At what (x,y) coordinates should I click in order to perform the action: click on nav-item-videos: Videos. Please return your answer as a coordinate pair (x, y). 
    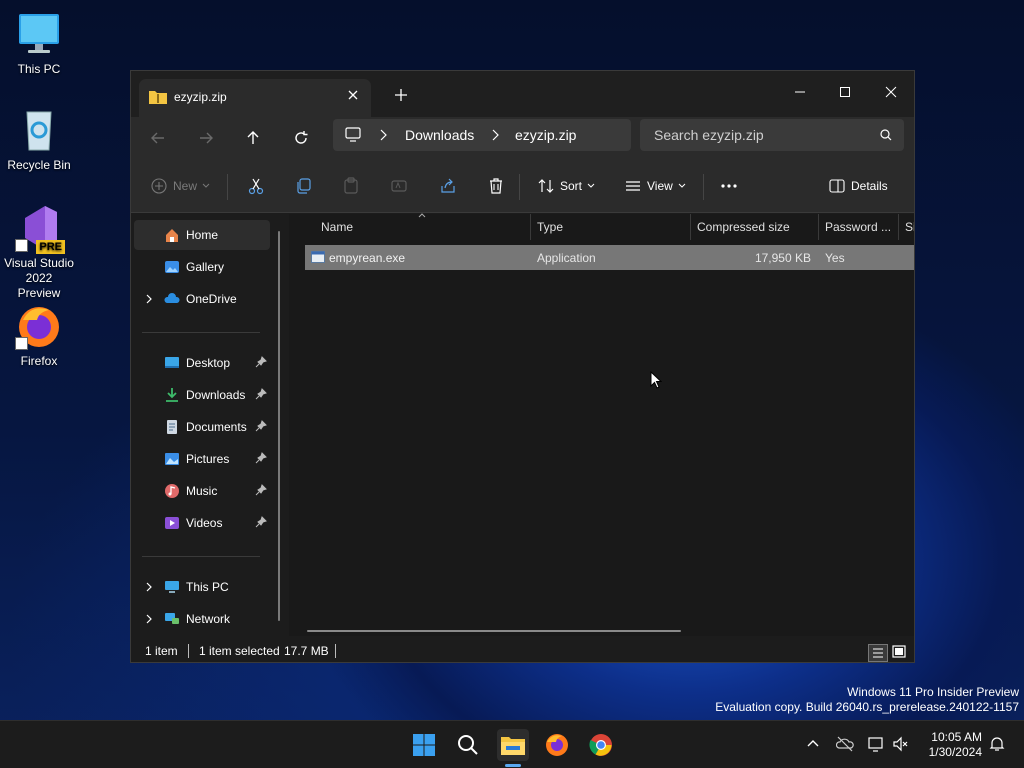
    Looking at the image, I should click on (202, 523).